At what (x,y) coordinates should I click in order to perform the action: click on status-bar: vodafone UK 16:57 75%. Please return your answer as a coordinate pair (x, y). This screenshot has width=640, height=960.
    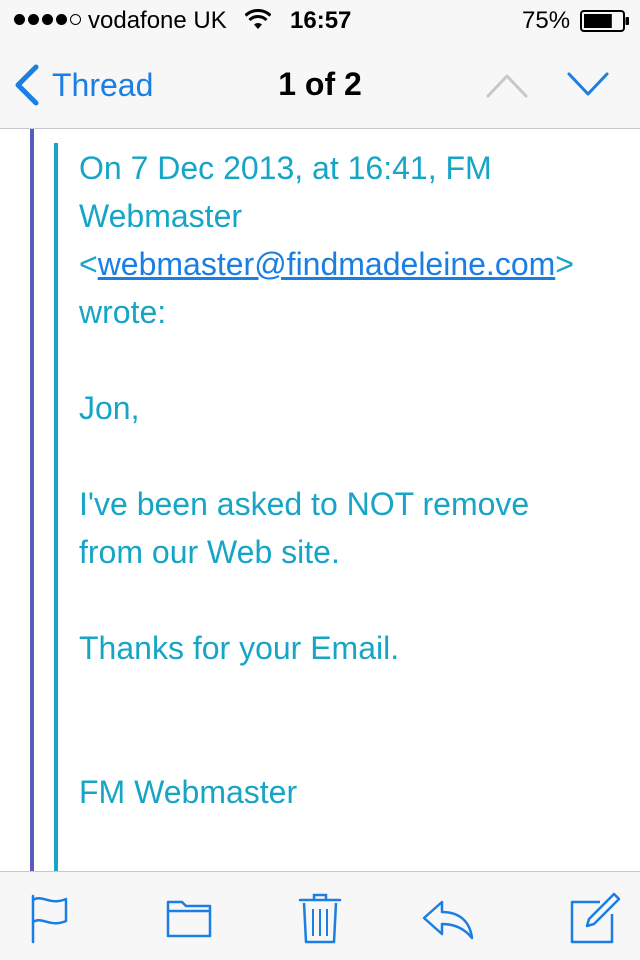
    Looking at the image, I should click on (320, 20).